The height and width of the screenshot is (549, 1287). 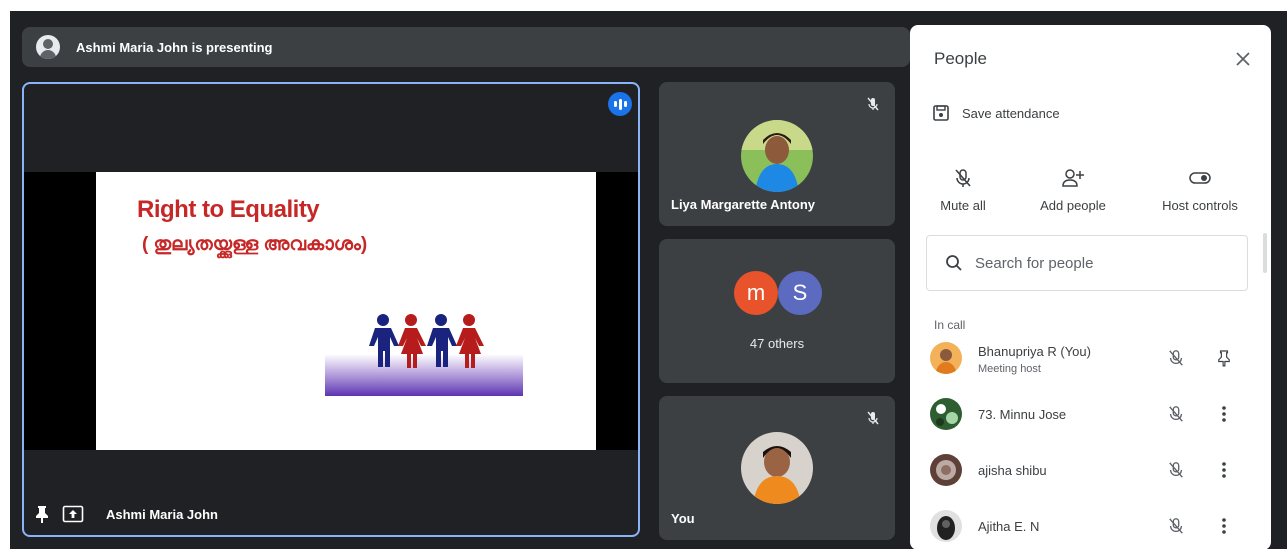 What do you see at coordinates (255, 244) in the screenshot?
I see `slide-subtitle: ( തുല്യതയ്ക്കുള്ള അവകാശം)` at bounding box center [255, 244].